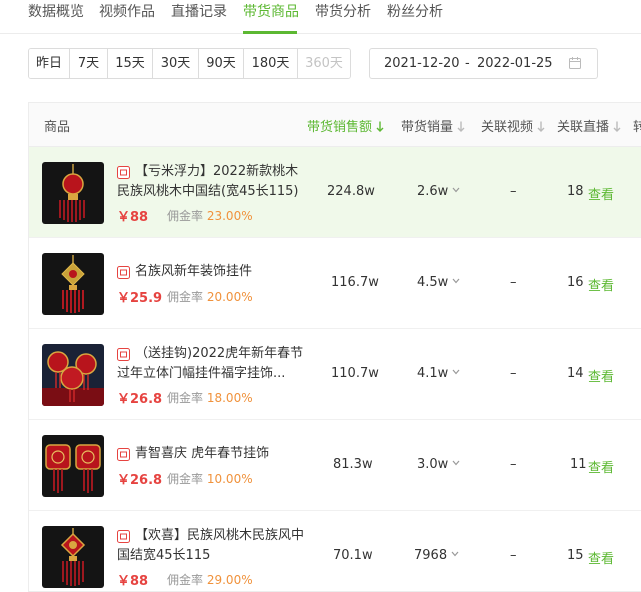  Describe the element at coordinates (575, 373) in the screenshot. I see `related-lives: 14` at that location.